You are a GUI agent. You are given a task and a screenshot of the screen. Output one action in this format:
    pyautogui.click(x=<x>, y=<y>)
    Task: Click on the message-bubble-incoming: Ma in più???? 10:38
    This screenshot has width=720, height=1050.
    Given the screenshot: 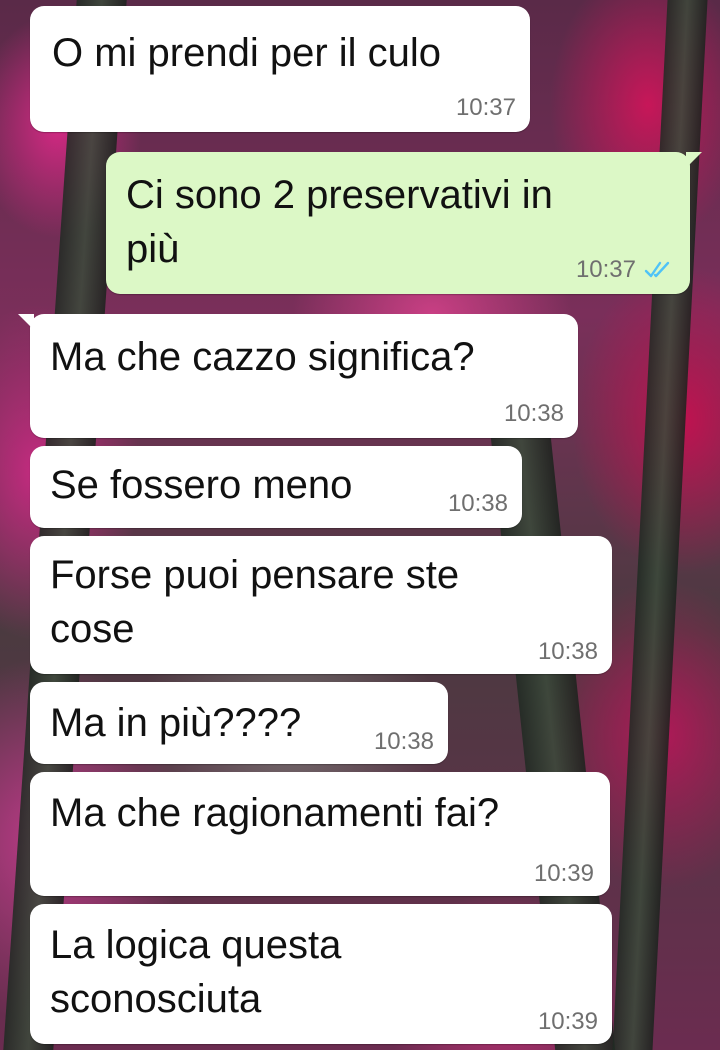 What is the action you would take?
    pyautogui.click(x=239, y=723)
    